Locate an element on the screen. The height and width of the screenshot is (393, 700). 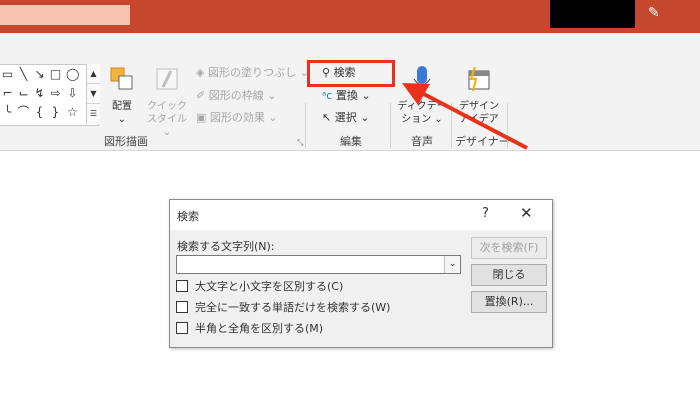
match-width-label: 半角と全角を区別する(M) is located at coordinates (259, 328).